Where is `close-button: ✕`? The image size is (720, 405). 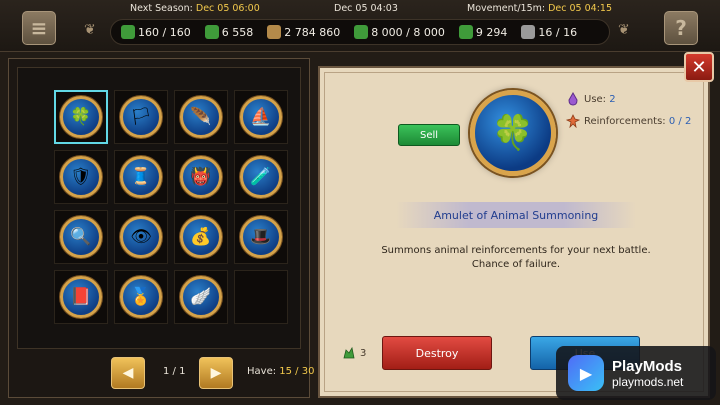 close-button: ✕ is located at coordinates (699, 67).